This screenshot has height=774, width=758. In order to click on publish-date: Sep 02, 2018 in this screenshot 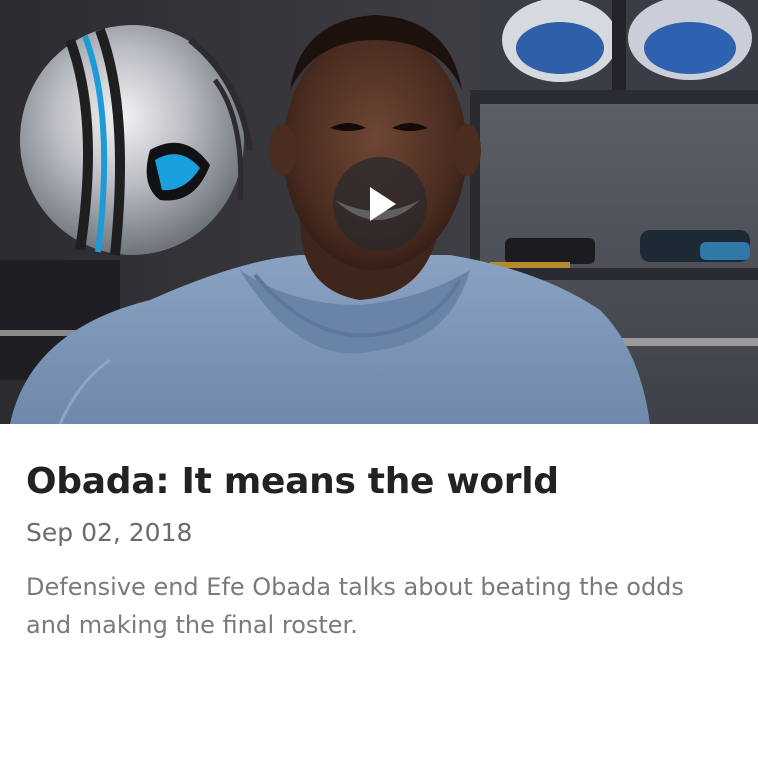, I will do `click(109, 532)`.